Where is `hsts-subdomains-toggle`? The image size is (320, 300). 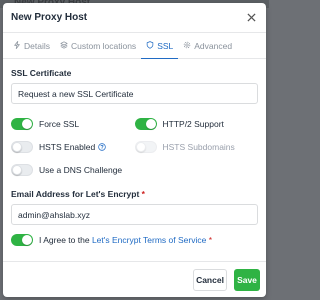 hsts-subdomains-toggle is located at coordinates (145, 147).